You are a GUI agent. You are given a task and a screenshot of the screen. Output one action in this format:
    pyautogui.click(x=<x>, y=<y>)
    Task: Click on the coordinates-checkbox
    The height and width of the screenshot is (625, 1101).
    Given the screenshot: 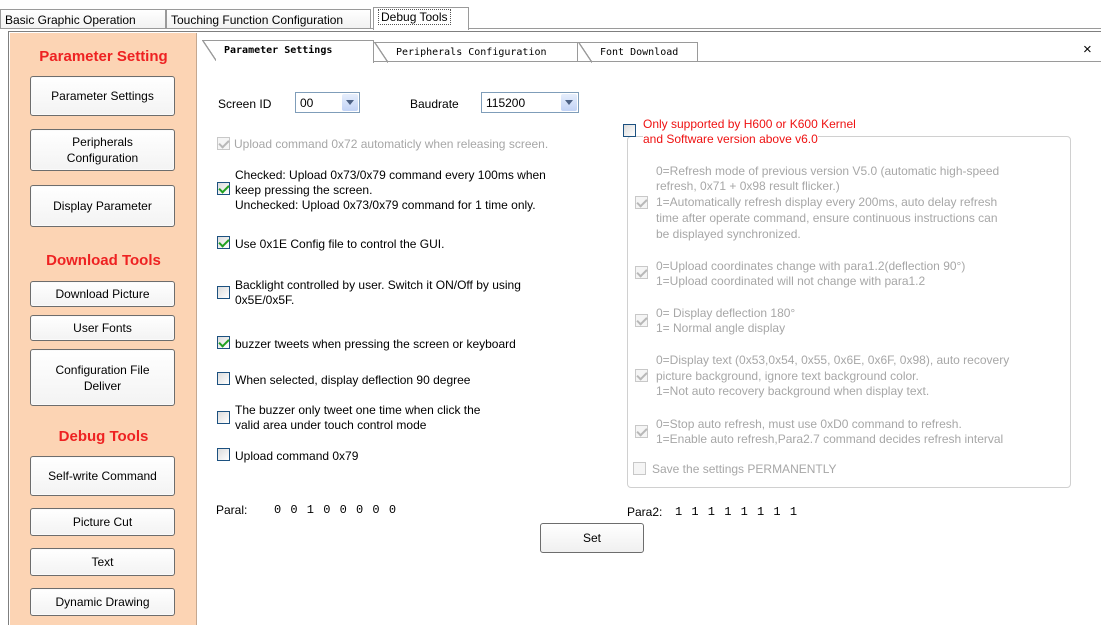 What is the action you would take?
    pyautogui.click(x=641, y=272)
    